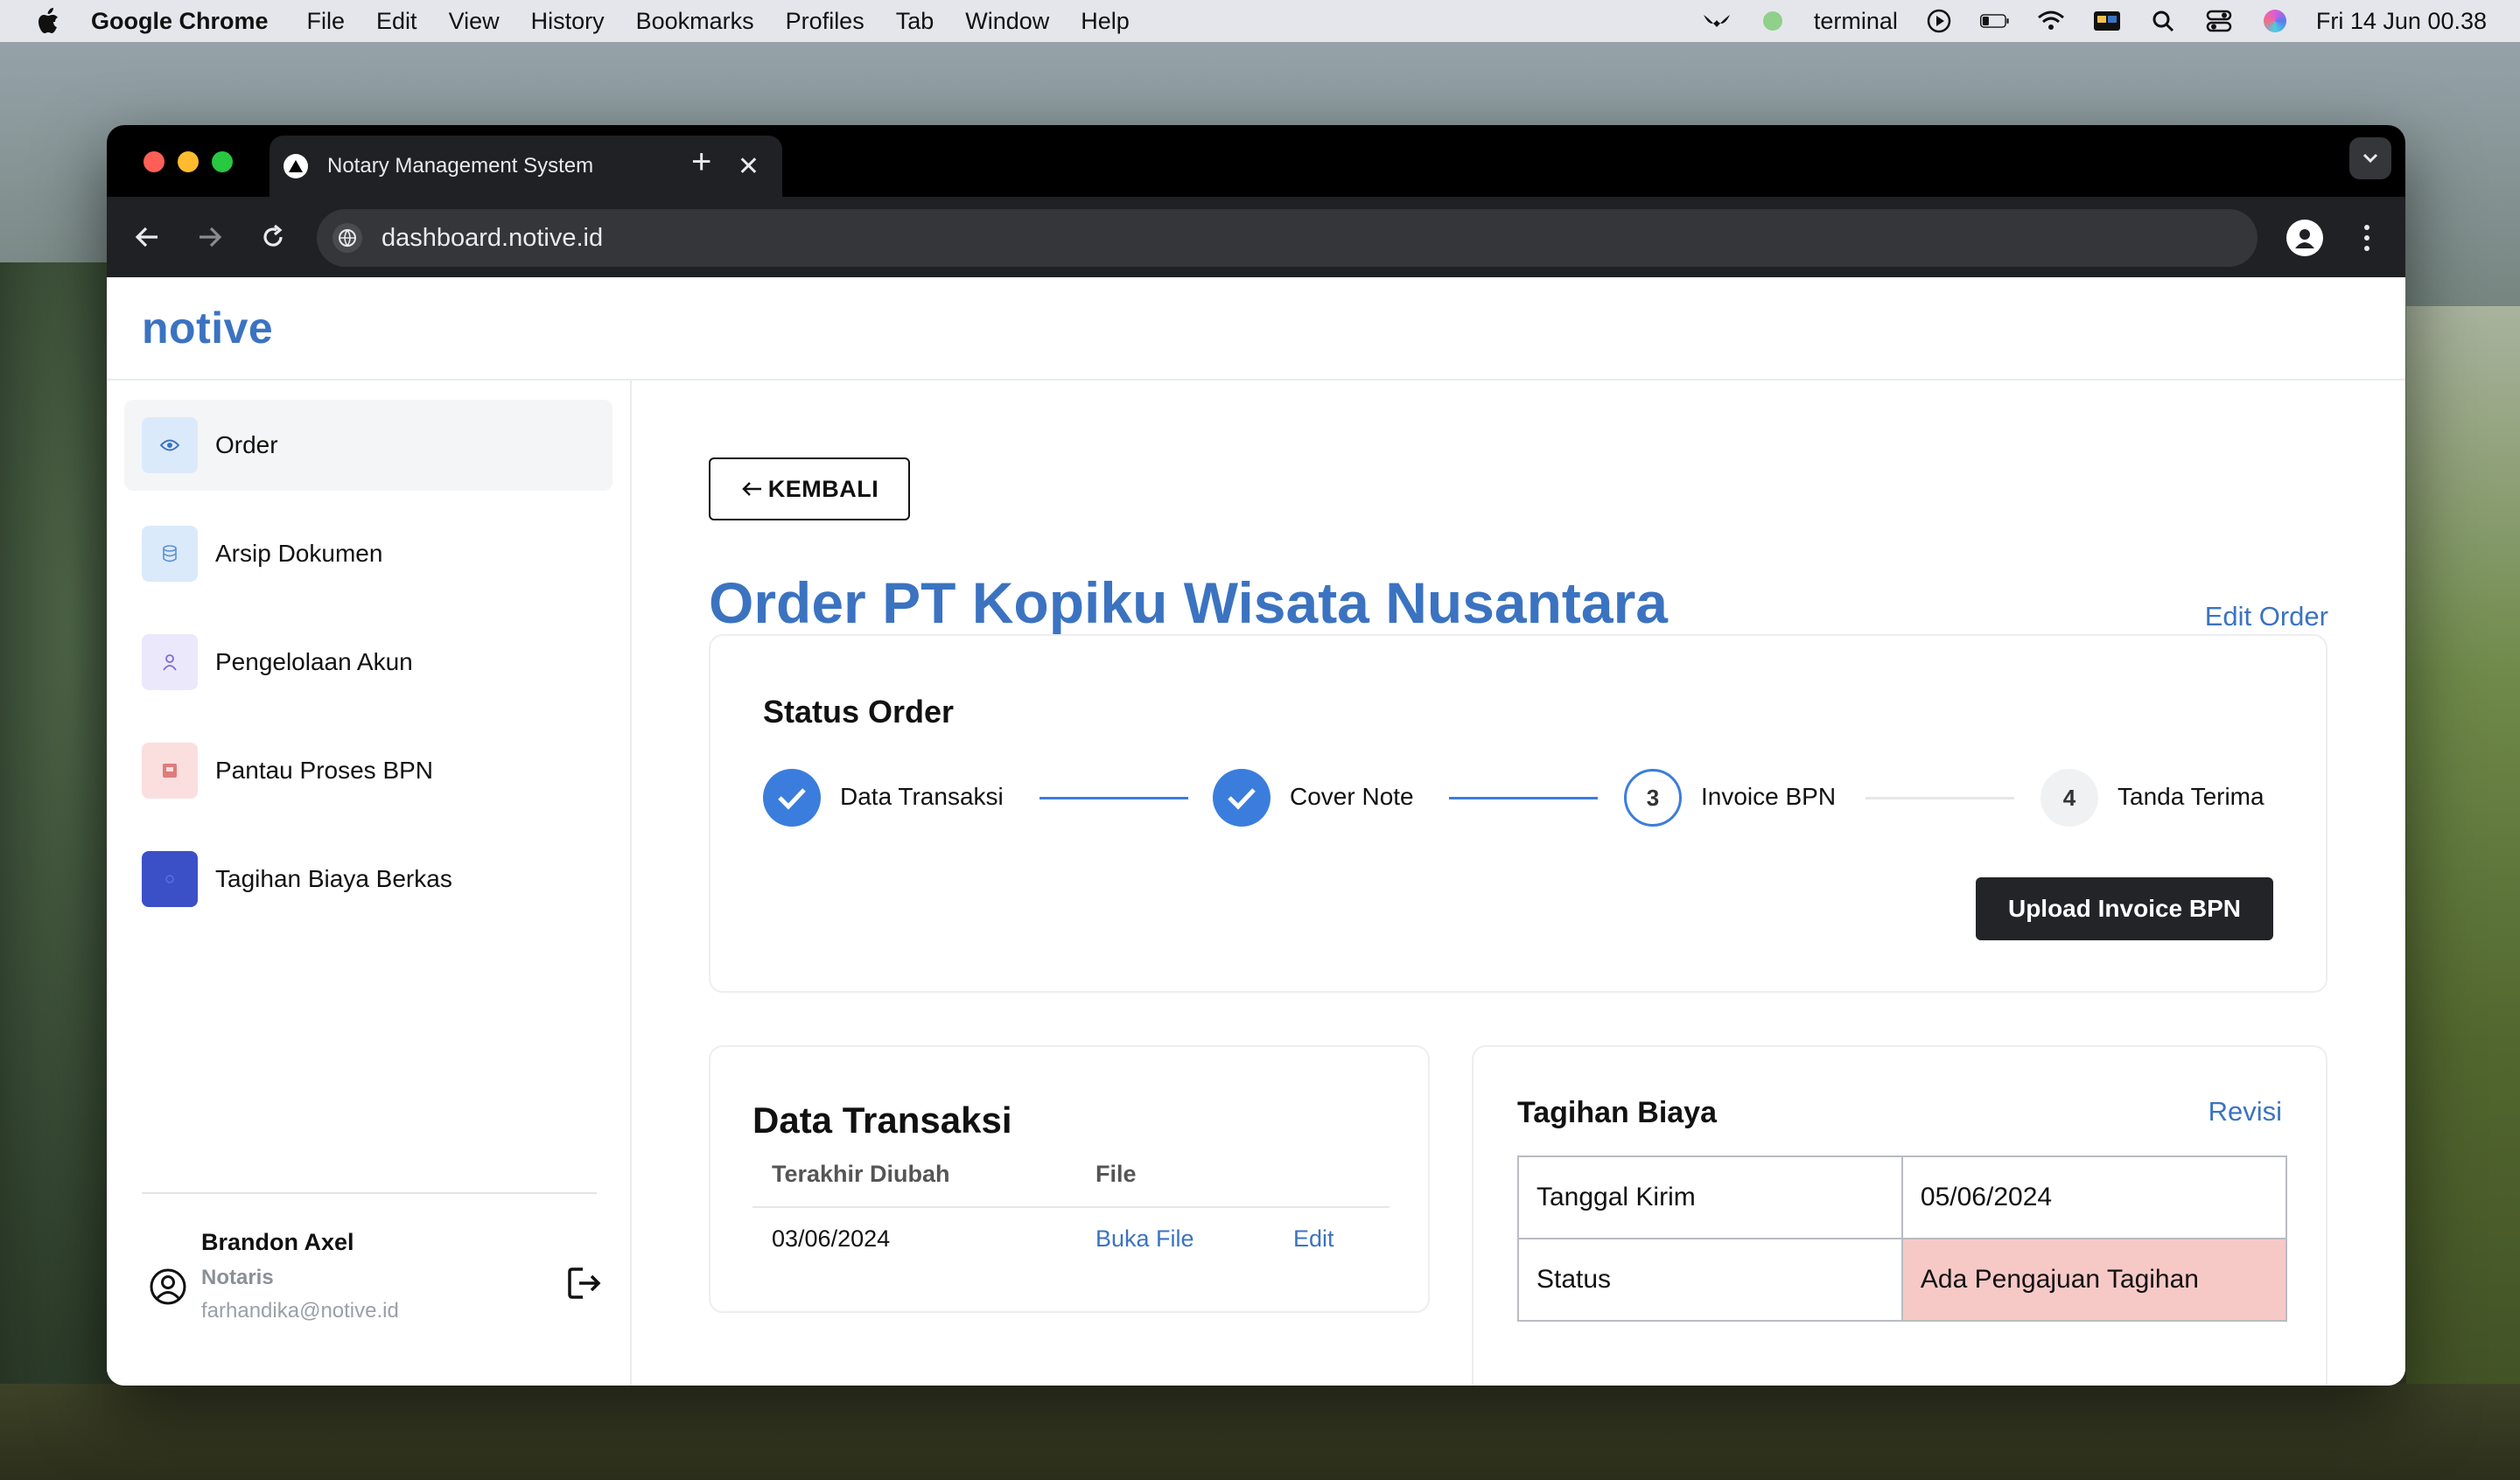 This screenshot has height=1480, width=2520. What do you see at coordinates (246, 445) in the screenshot?
I see `sidebar-item-label: Order` at bounding box center [246, 445].